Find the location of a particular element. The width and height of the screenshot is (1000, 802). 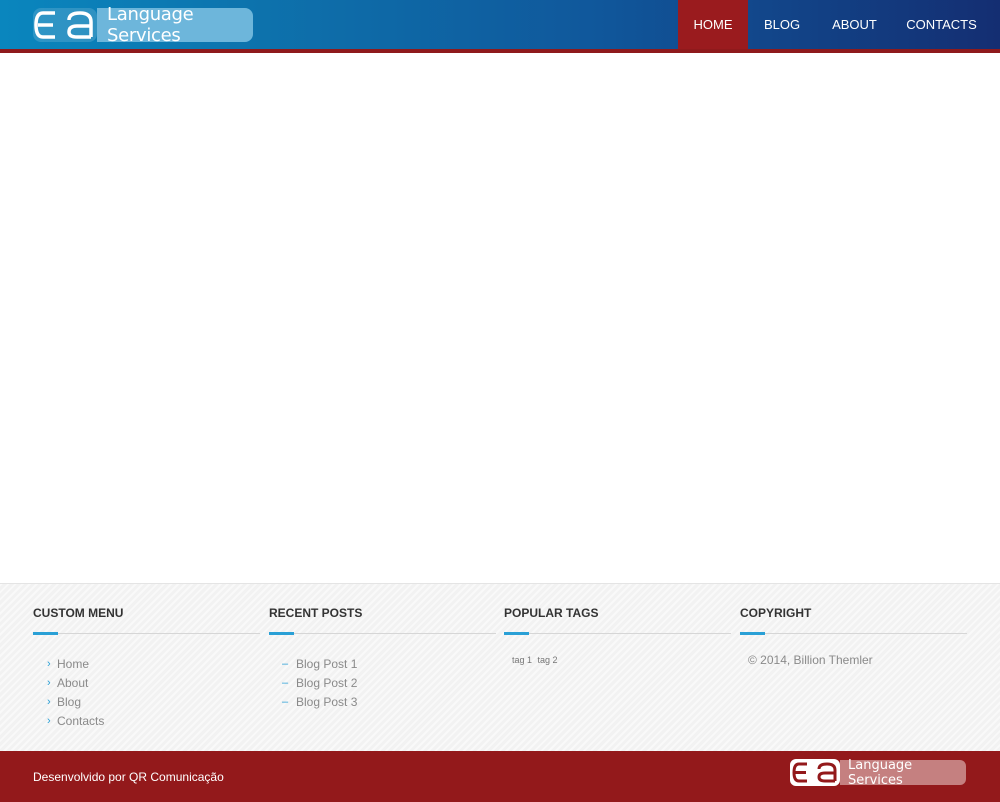

main-nav: HOME BLOG ABOUT CONTACTS is located at coordinates (839, 24).